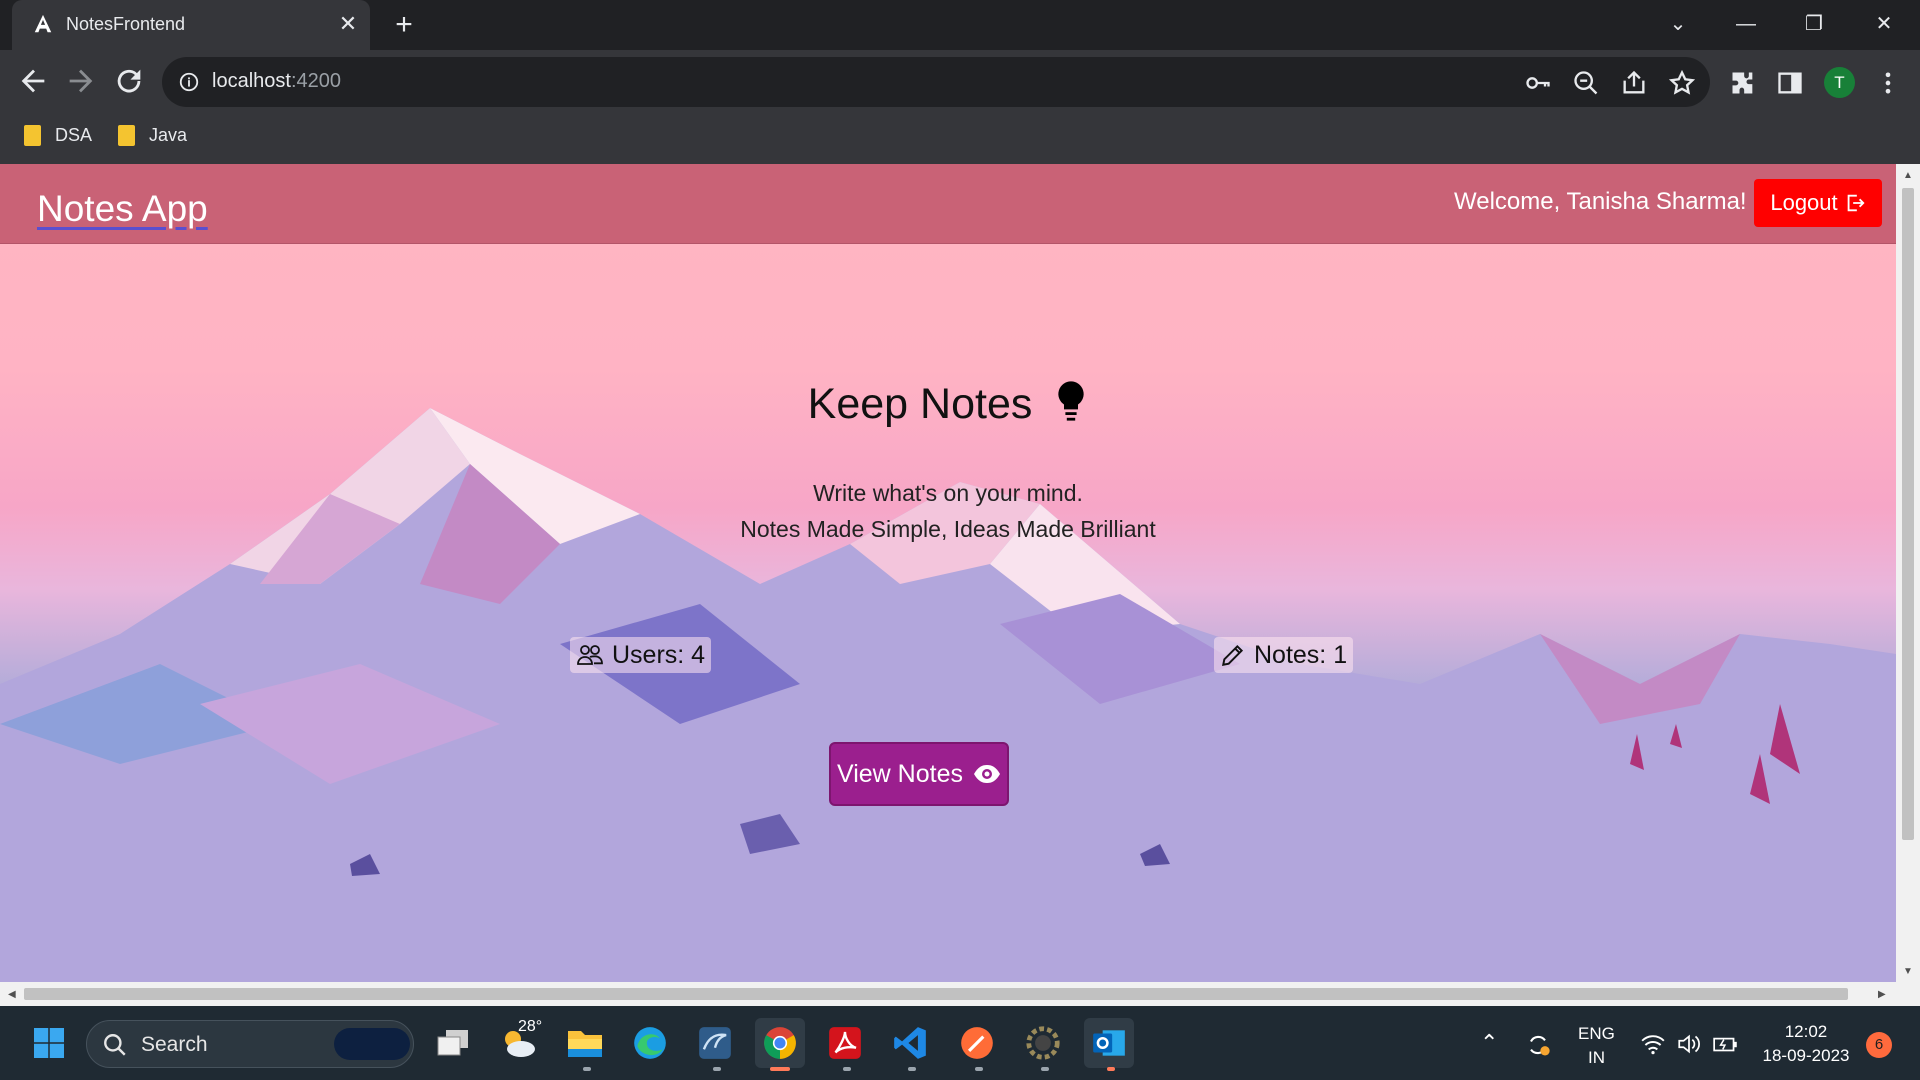  I want to click on menu-kebab-icon, so click(1888, 83).